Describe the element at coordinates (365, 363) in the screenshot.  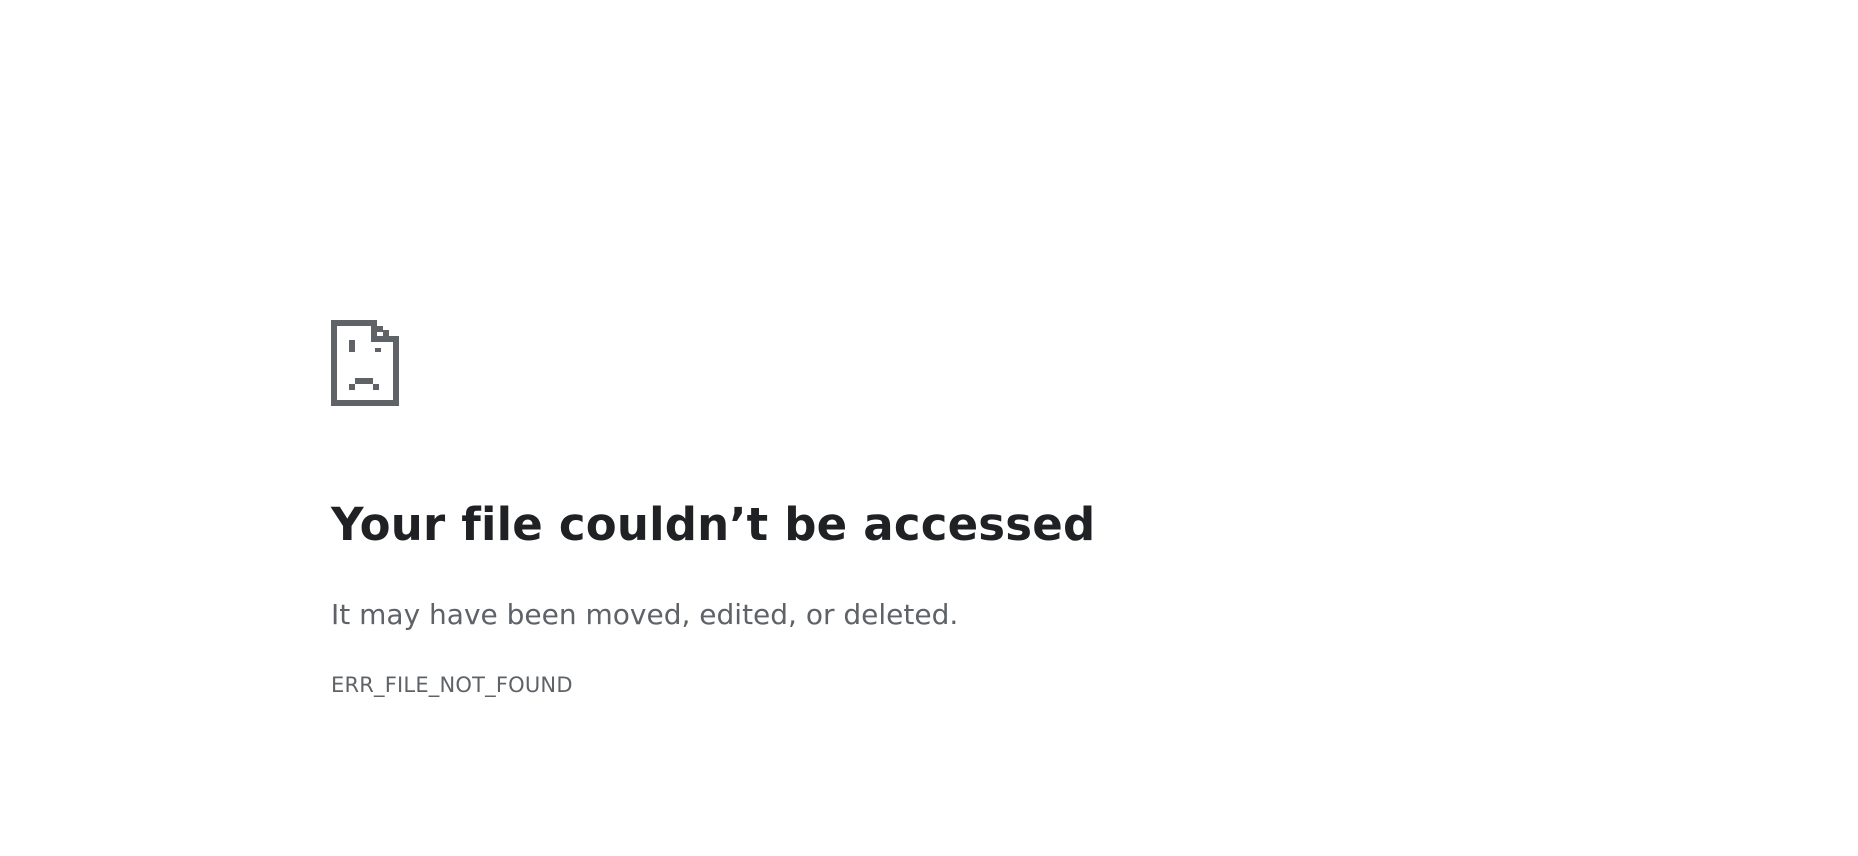
I see `sad-file-icon` at that location.